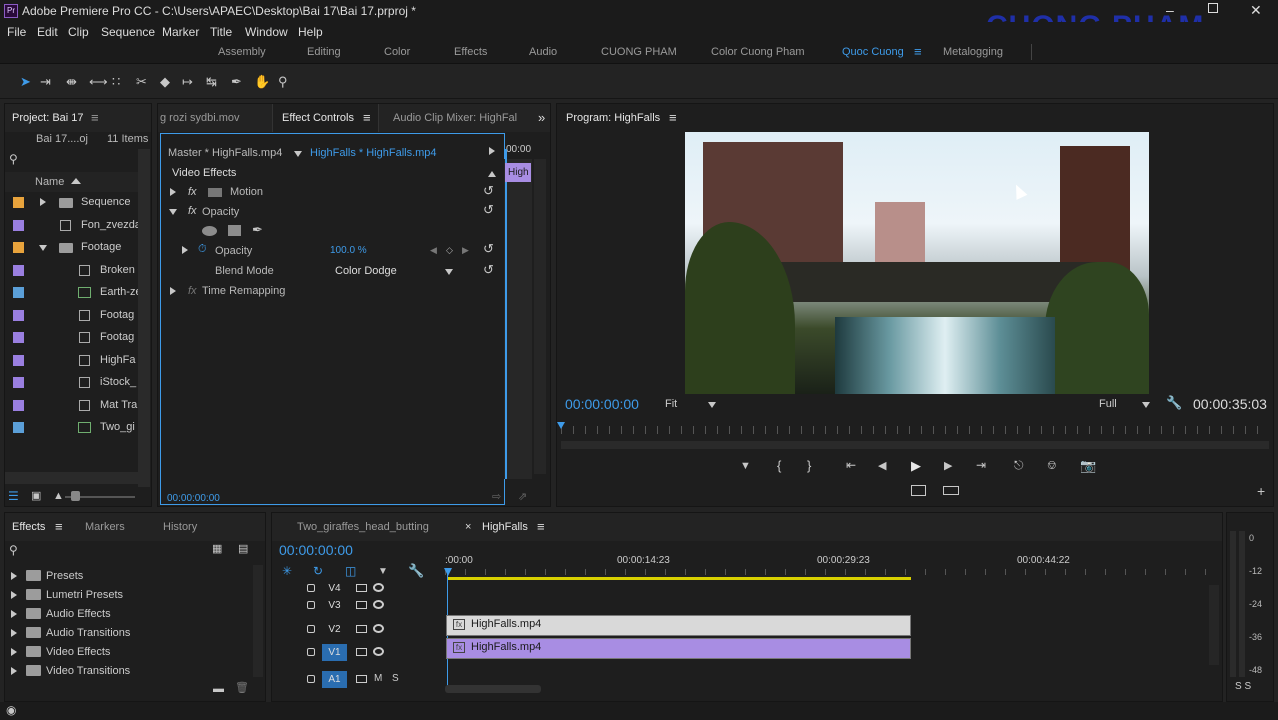  Describe the element at coordinates (915, 430) in the screenshot. I see `program-time-ruler` at that location.